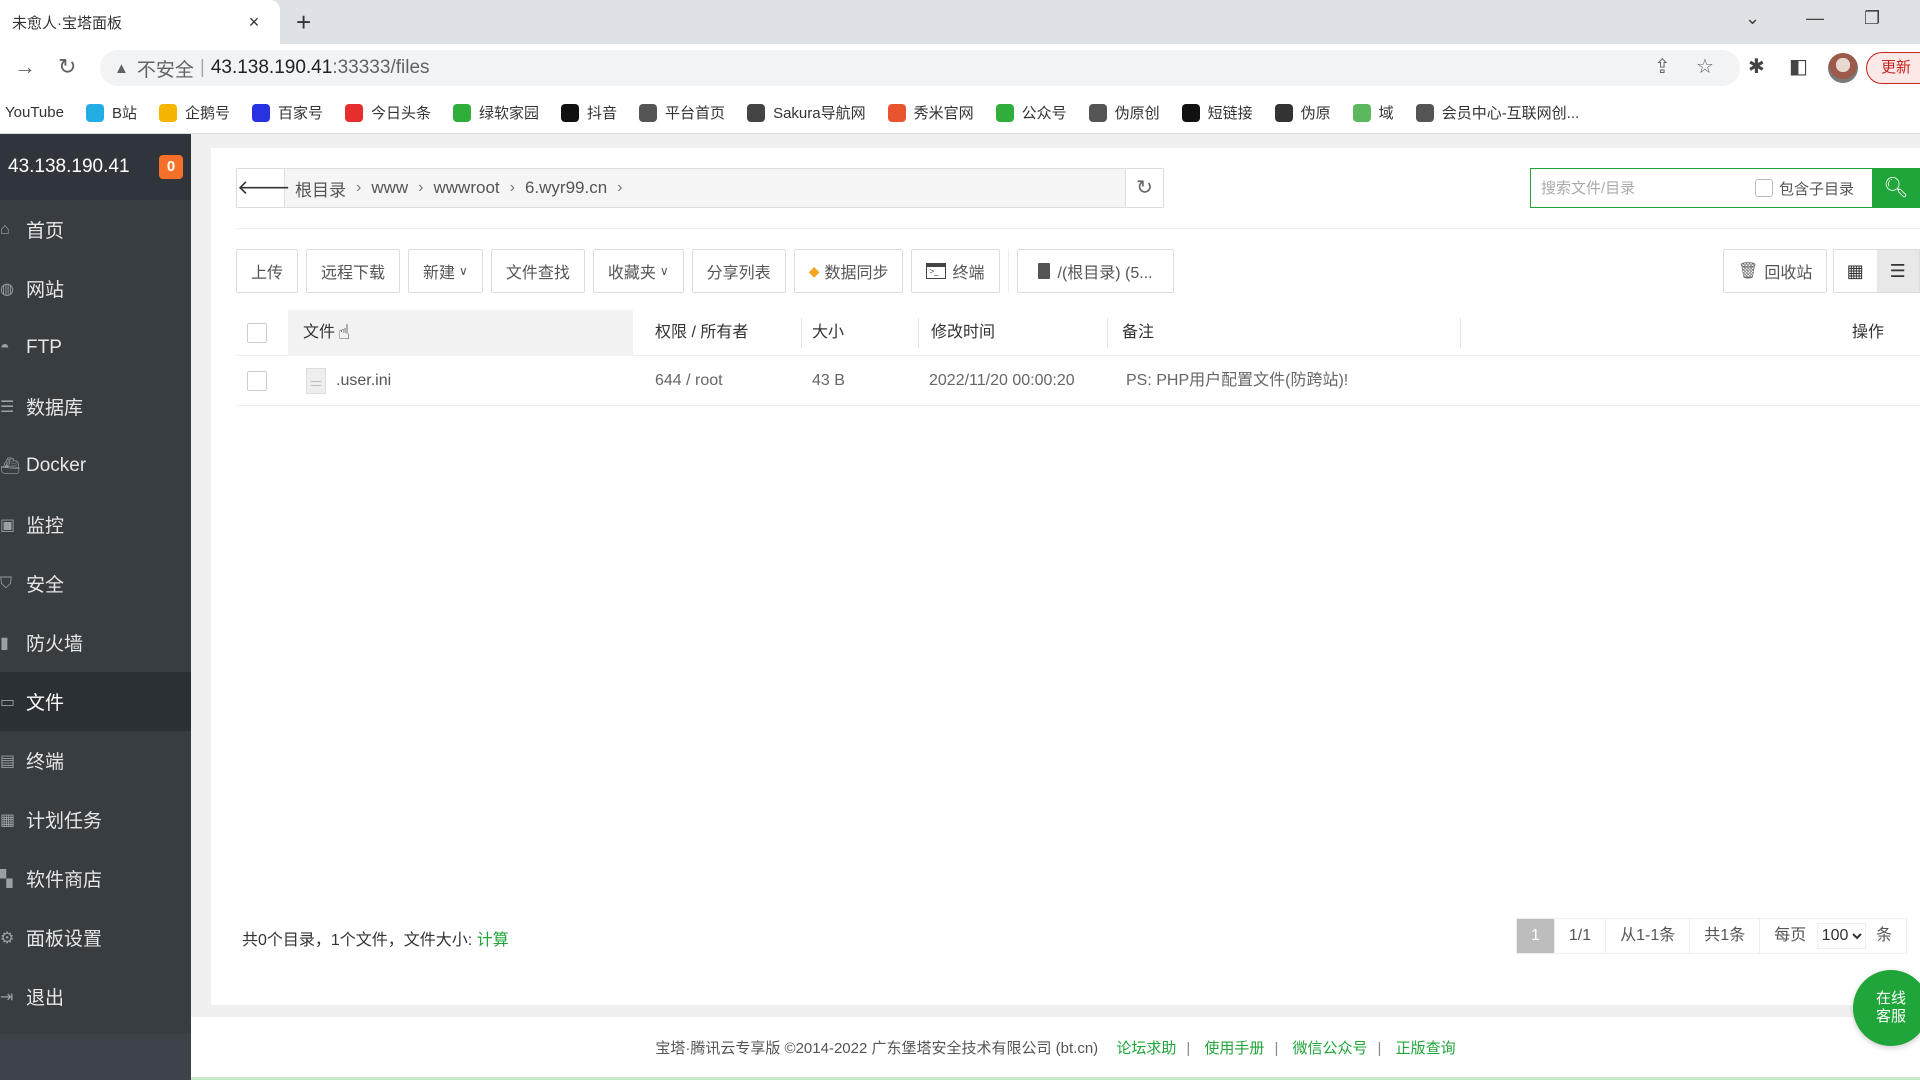 This screenshot has width=1920, height=1080. What do you see at coordinates (1752, 18) in the screenshot?
I see `tab-search-icon: ⌄` at bounding box center [1752, 18].